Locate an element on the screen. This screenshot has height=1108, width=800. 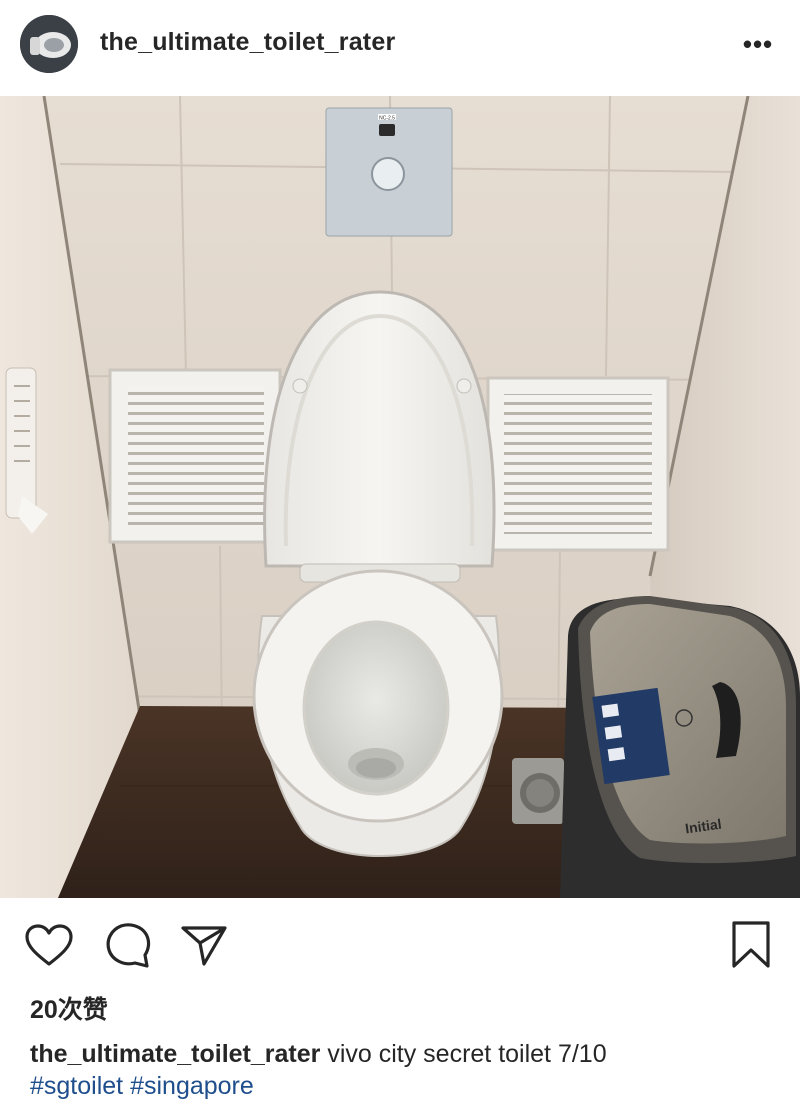
paper-plane-icon is located at coordinates (204, 945).